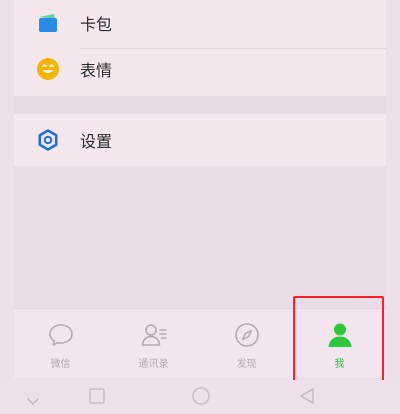 The image size is (400, 414). What do you see at coordinates (200, 105) in the screenshot?
I see `section-gap` at bounding box center [200, 105].